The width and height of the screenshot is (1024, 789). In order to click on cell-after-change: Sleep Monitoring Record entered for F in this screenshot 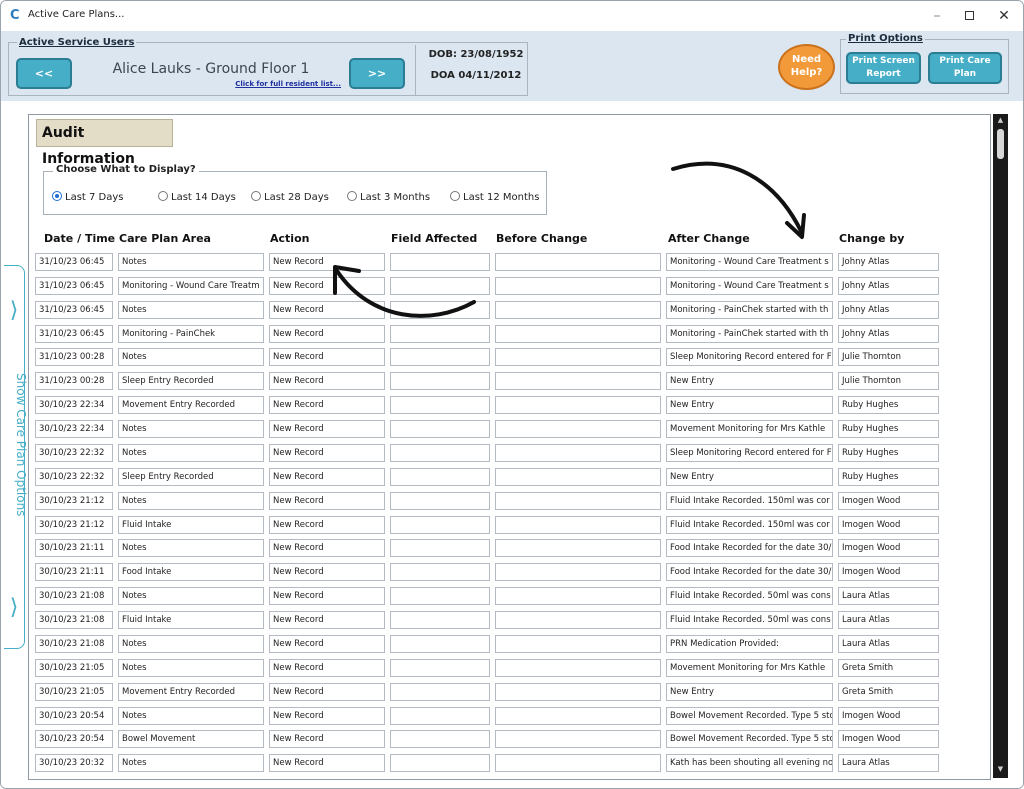, I will do `click(749, 357)`.